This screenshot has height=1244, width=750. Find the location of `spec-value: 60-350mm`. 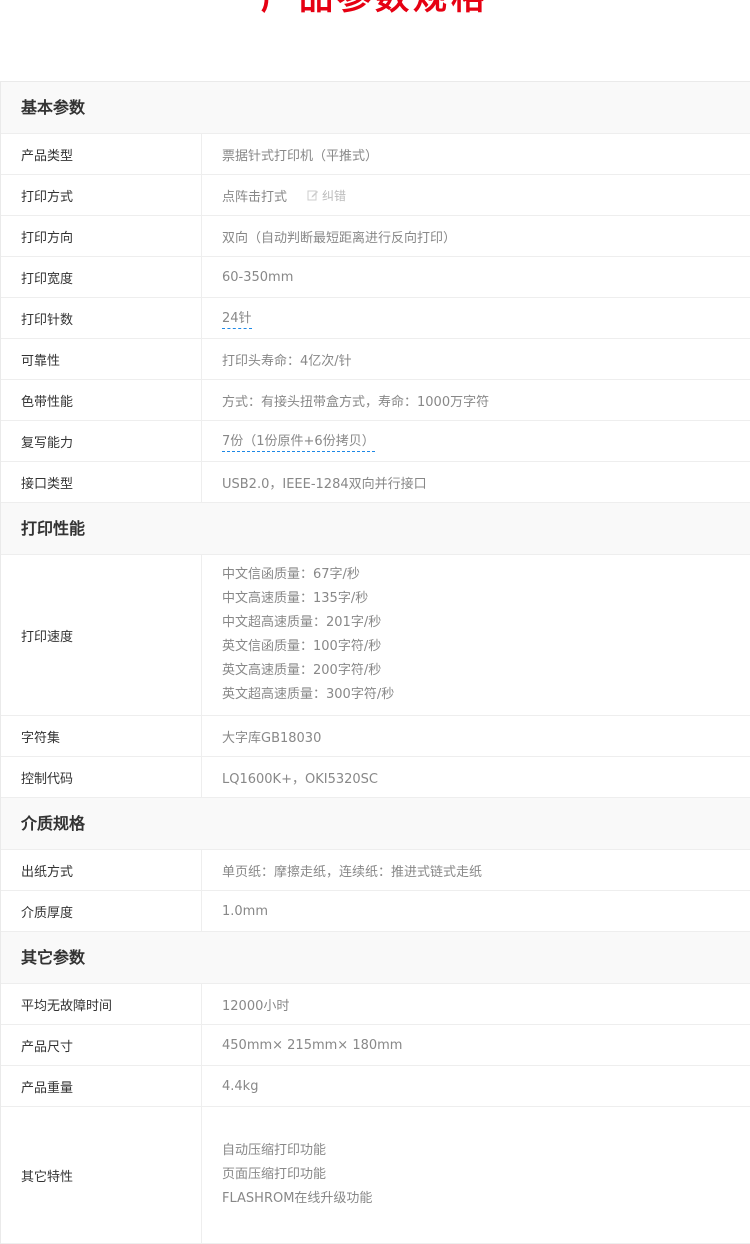

spec-value: 60-350mm is located at coordinates (258, 277).